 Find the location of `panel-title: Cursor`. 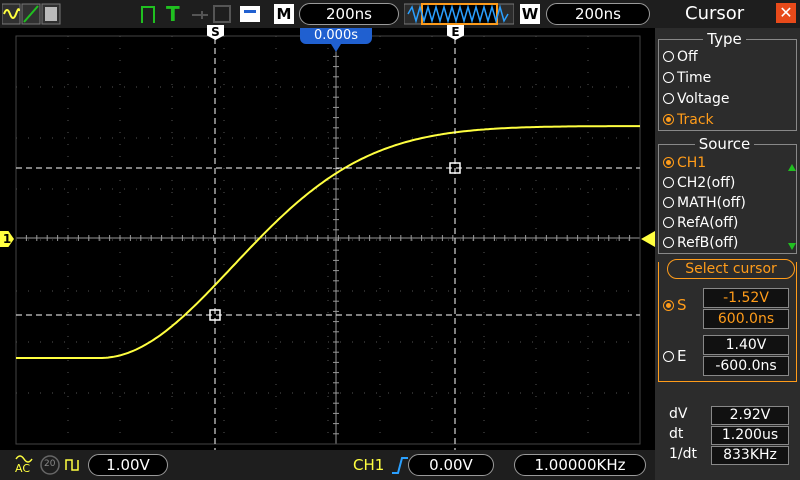

panel-title: Cursor is located at coordinates (715, 13).